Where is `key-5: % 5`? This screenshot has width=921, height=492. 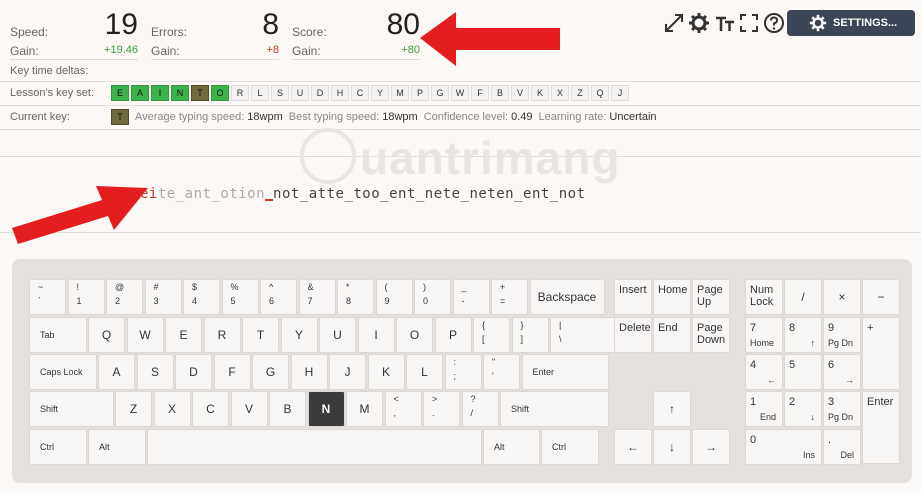
key-5: % 5 is located at coordinates (240, 297).